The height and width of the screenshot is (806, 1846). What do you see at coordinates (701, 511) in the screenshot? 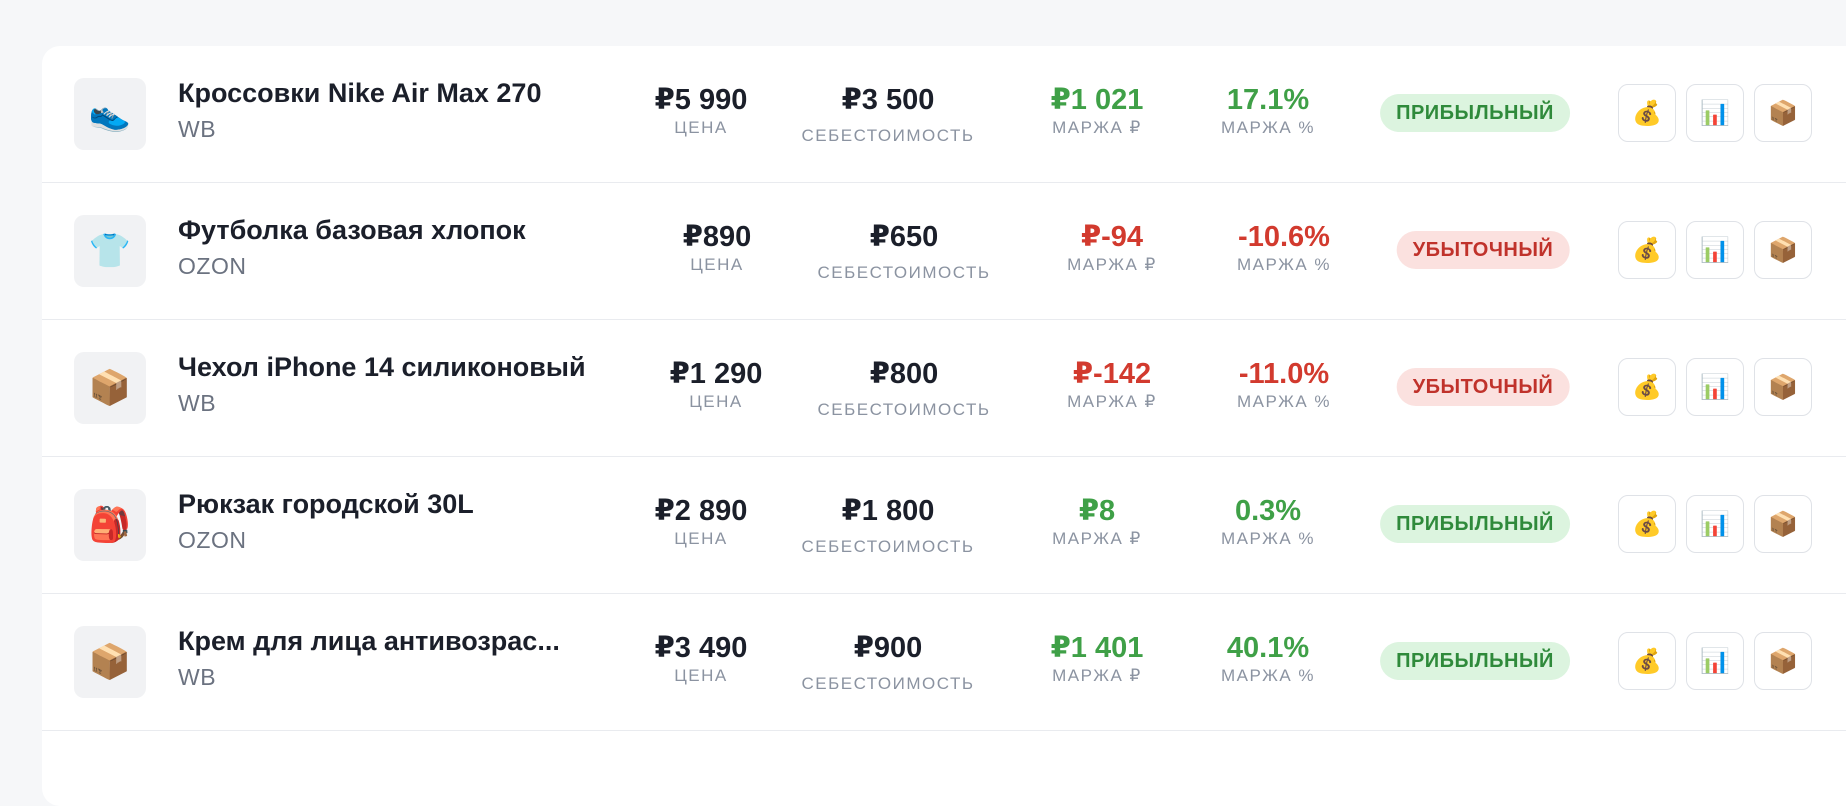
I see `price-value: ₽2 890` at bounding box center [701, 511].